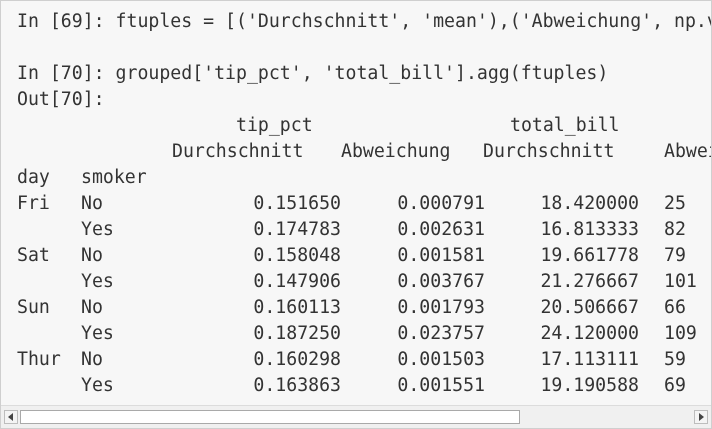 The width and height of the screenshot is (712, 429). What do you see at coordinates (680, 333) in the screenshot?
I see `cell-total-bill-var: 109` at bounding box center [680, 333].